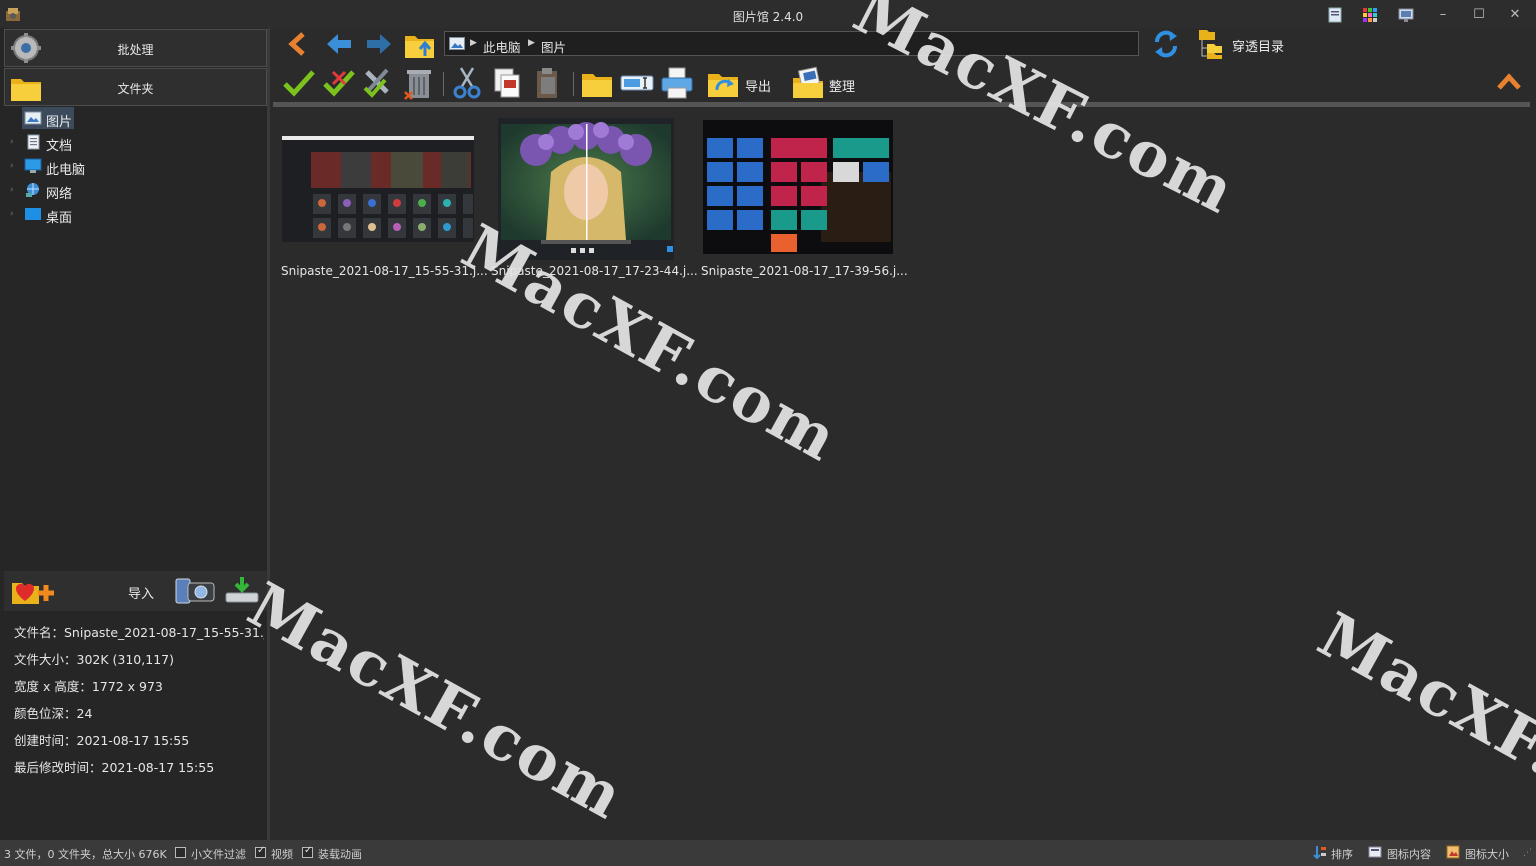 Image resolution: width=1536 pixels, height=866 pixels. What do you see at coordinates (339, 44) in the screenshot?
I see `arrow-left-icon` at bounding box center [339, 44].